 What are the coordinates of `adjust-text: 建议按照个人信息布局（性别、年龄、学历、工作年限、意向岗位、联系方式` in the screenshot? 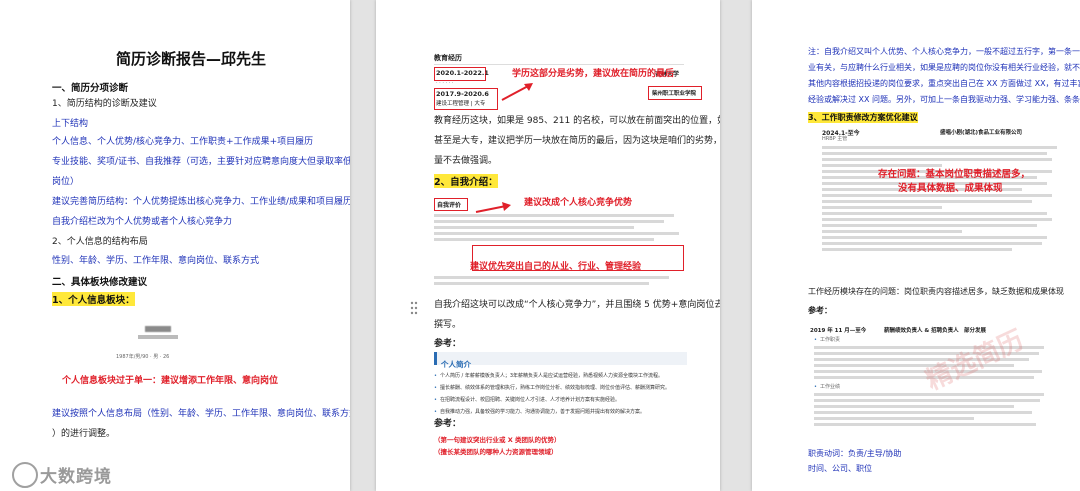 It's located at (201, 414).